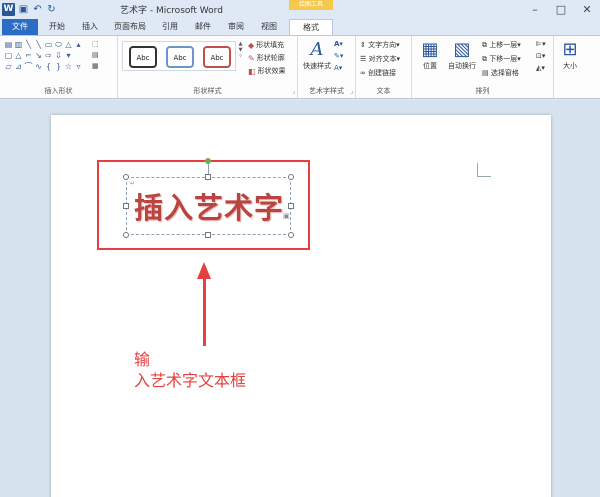 Image resolution: width=600 pixels, height=497 pixels. Describe the element at coordinates (95, 44) in the screenshot. I see `edit-shape-icon: ⬚` at that location.